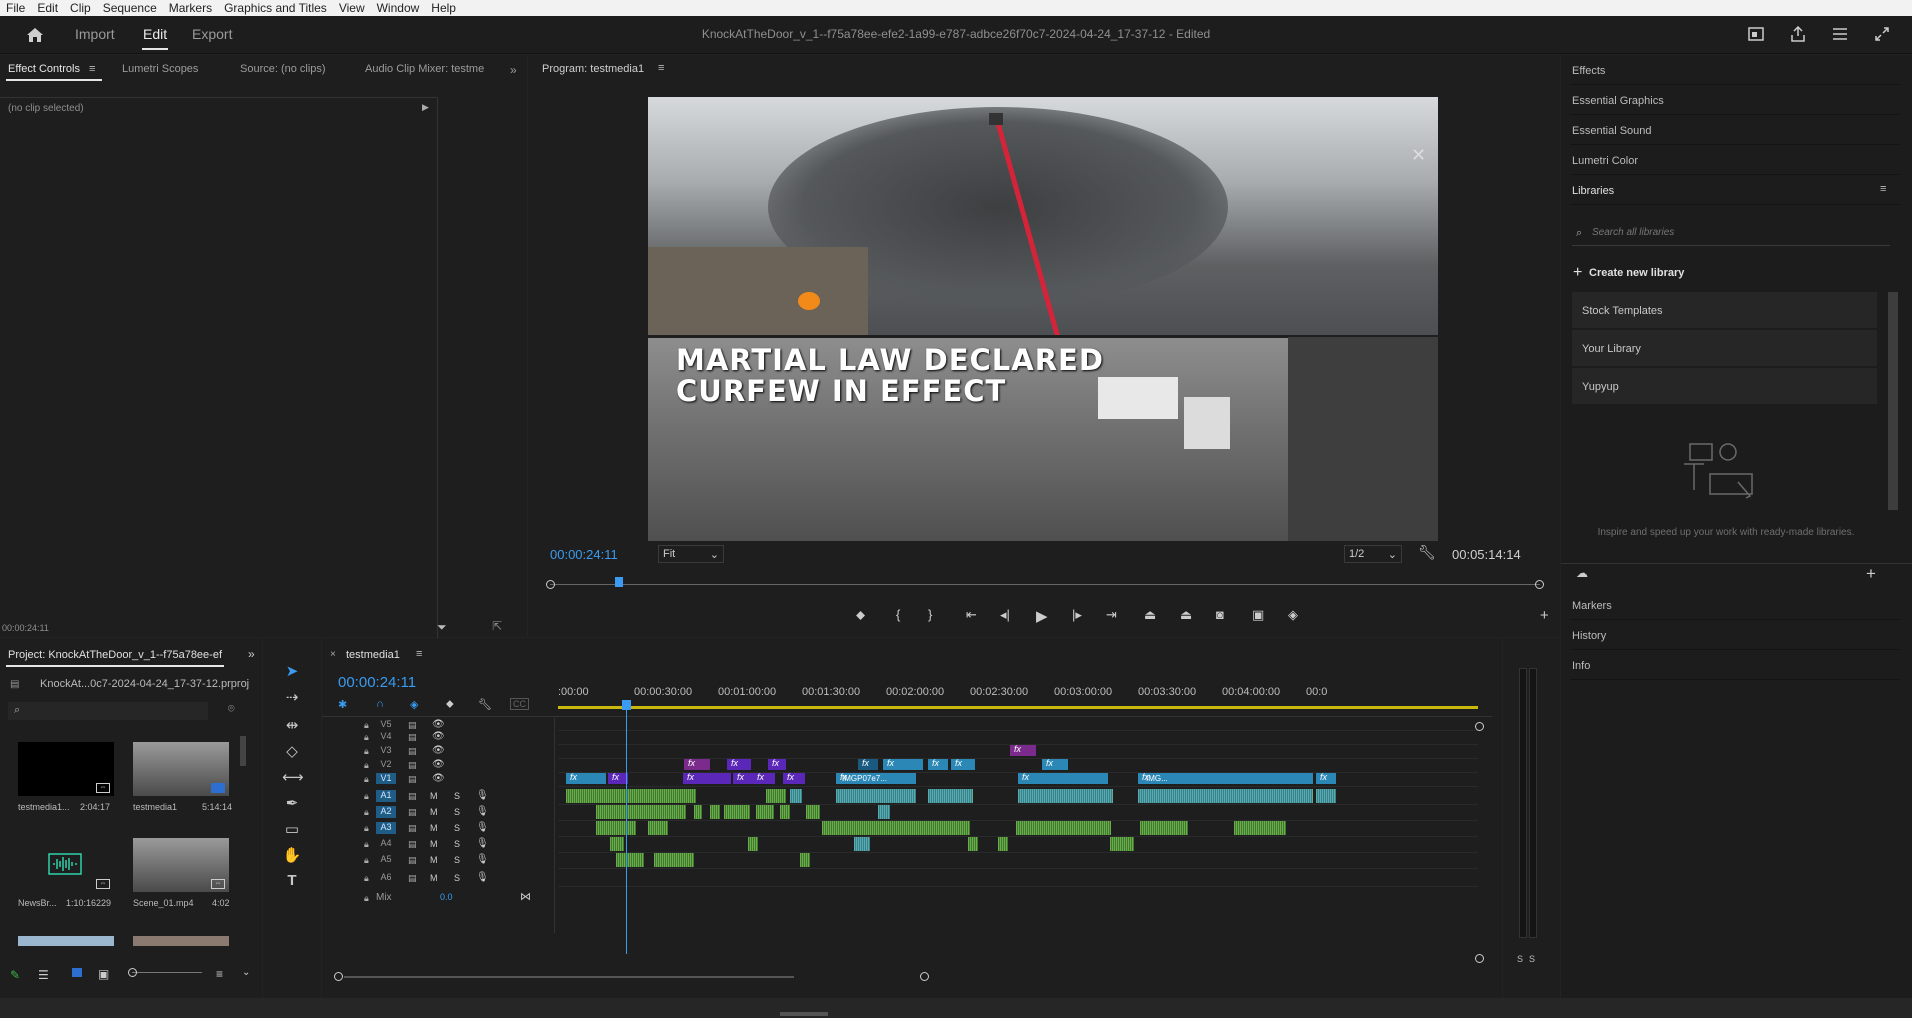 The image size is (1912, 1018). I want to click on menu-edit: Edit, so click(47, 8).